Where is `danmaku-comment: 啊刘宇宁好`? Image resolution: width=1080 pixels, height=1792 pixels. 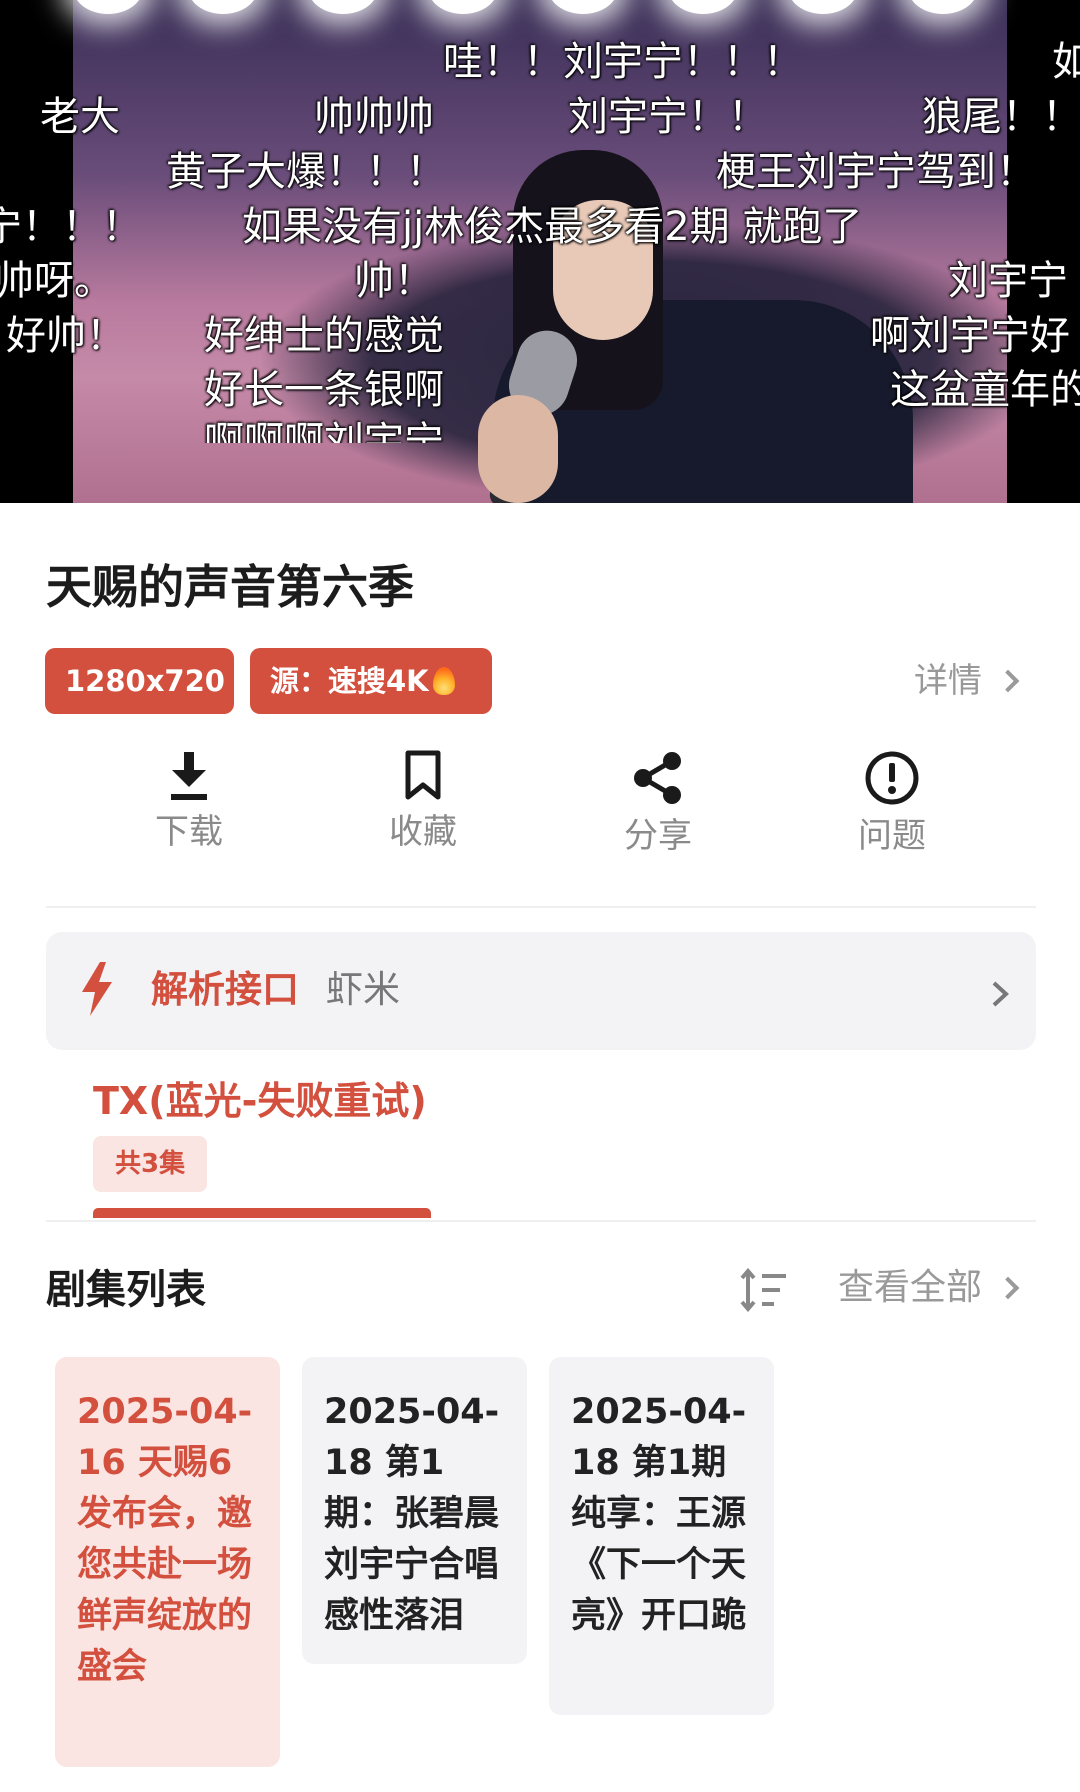
danmaku-comment: 啊刘宇宁好 is located at coordinates (970, 336).